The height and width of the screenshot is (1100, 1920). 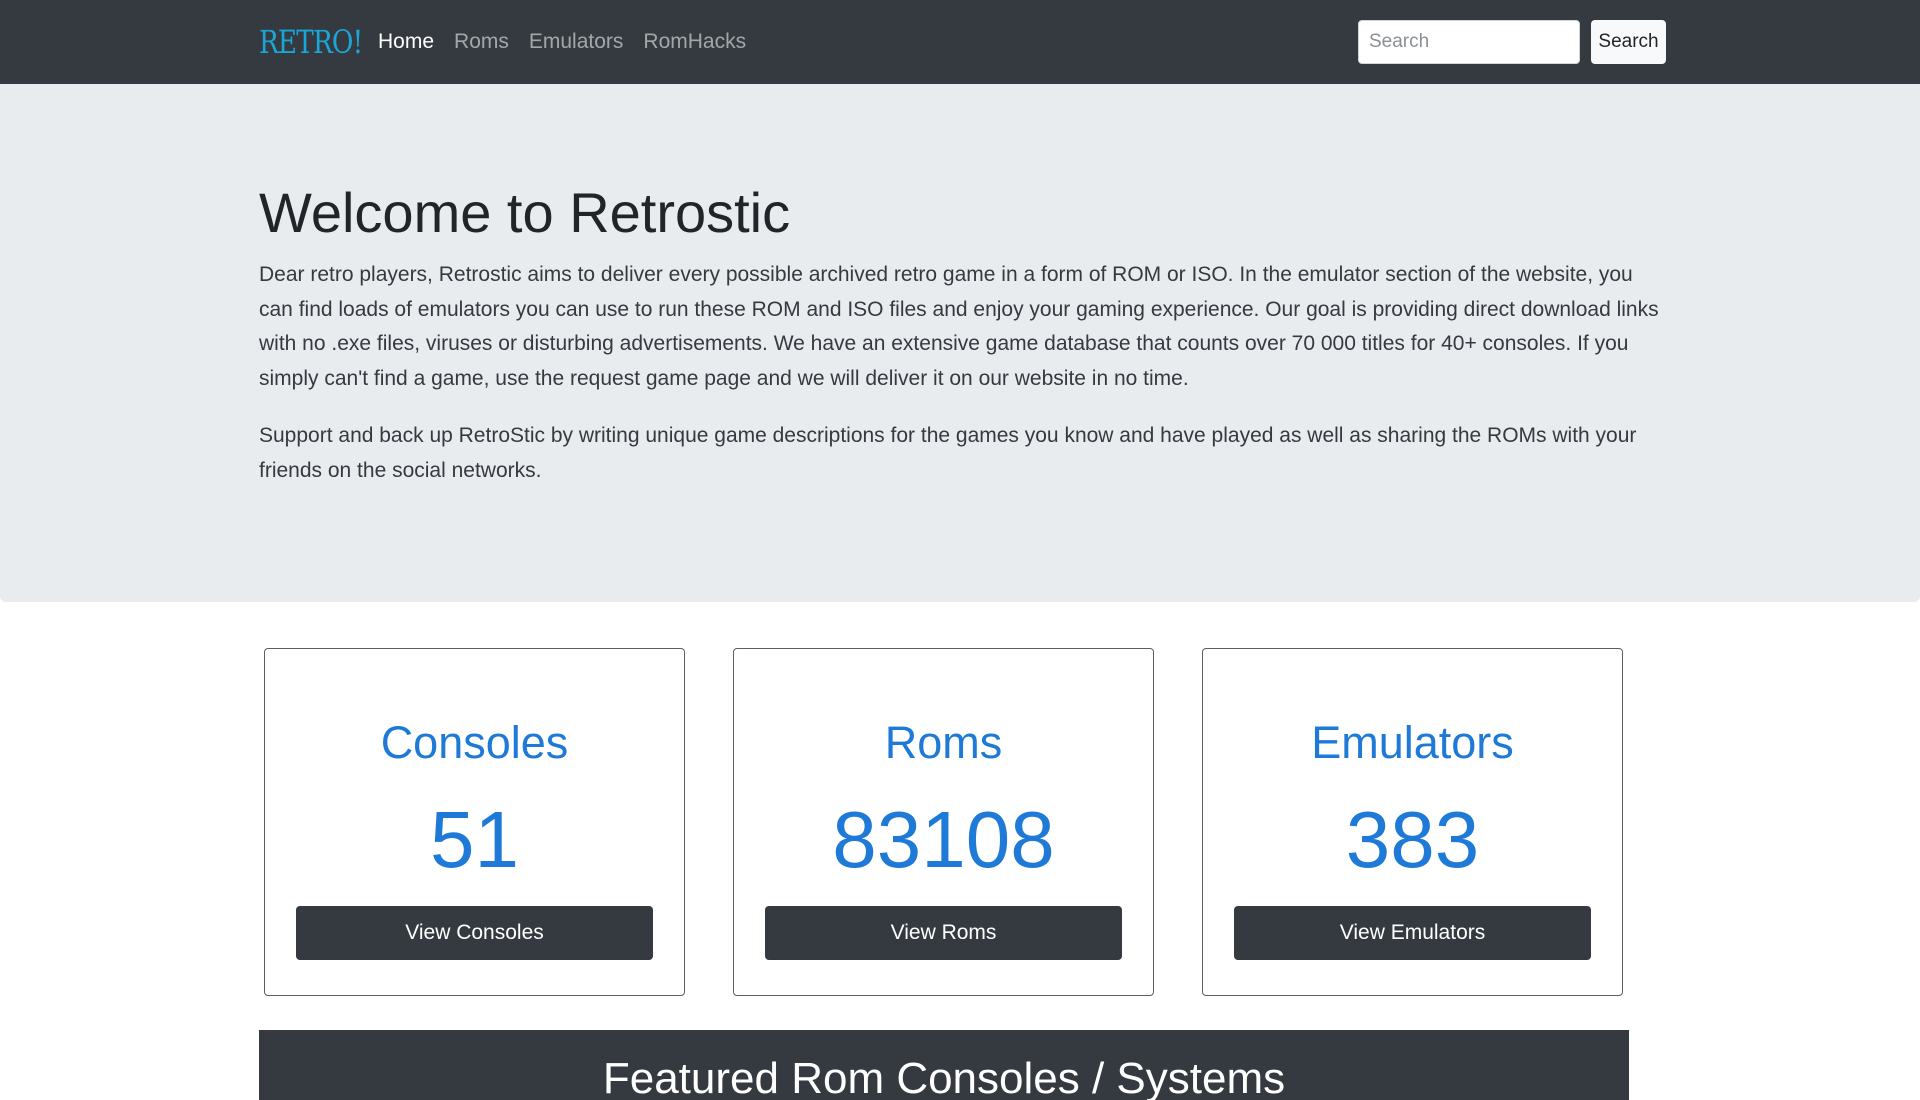 What do you see at coordinates (1412, 839) in the screenshot?
I see `card-count: 383` at bounding box center [1412, 839].